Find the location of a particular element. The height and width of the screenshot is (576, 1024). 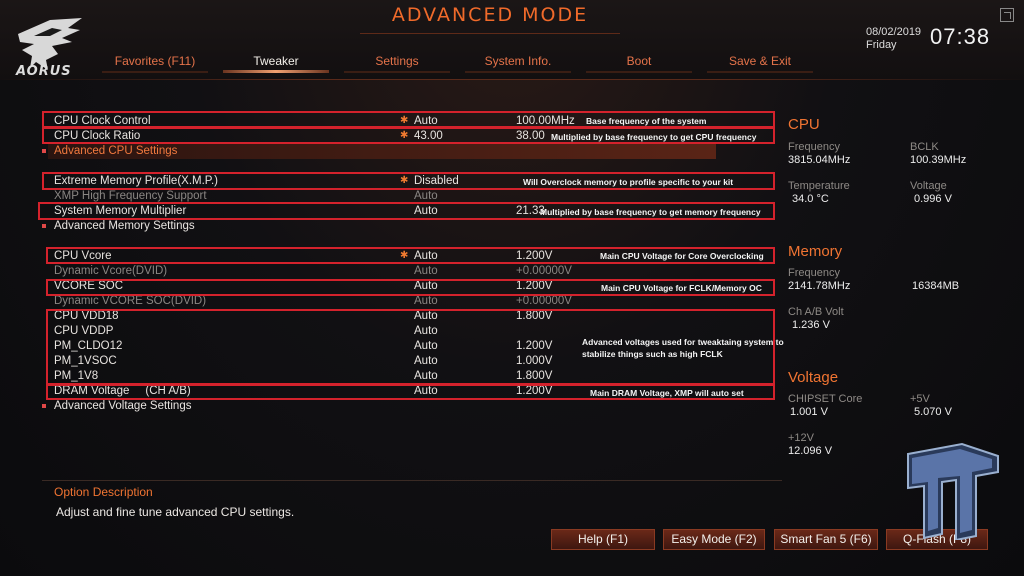

submenu-advanced-voltage-settings: Advanced Voltage Settings is located at coordinates (410, 406).